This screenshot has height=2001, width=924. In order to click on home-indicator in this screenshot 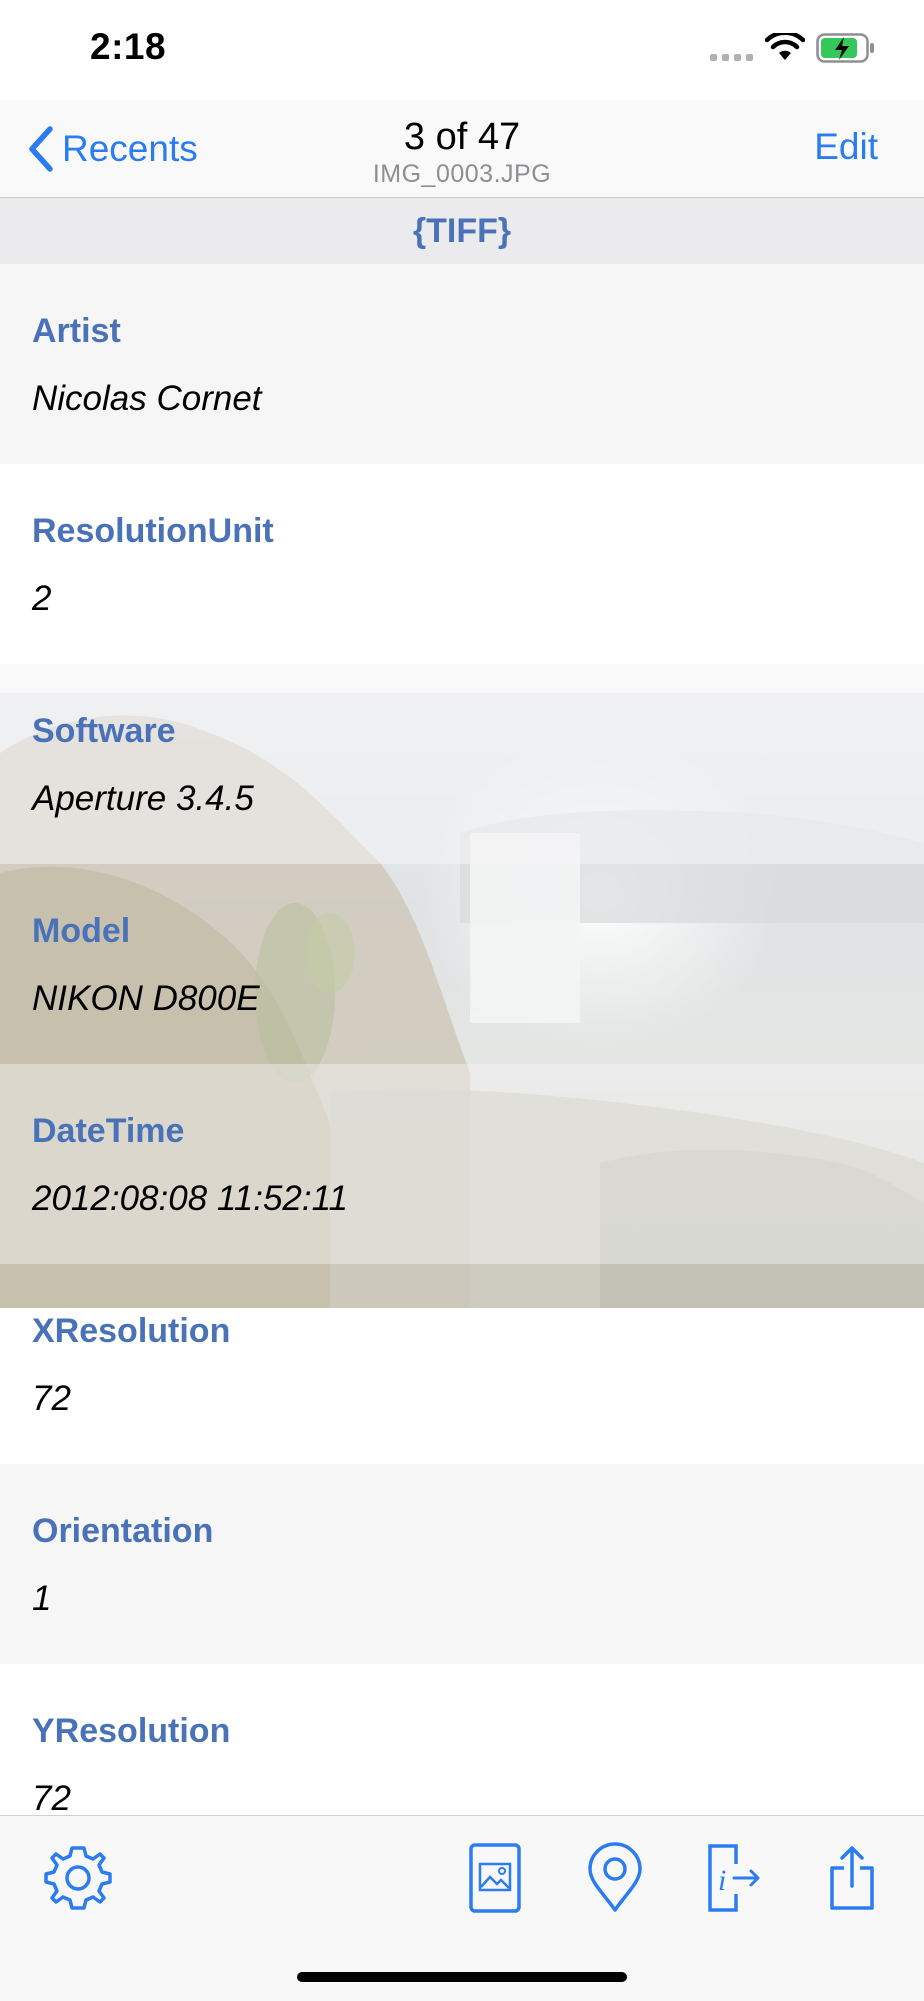, I will do `click(462, 1977)`.